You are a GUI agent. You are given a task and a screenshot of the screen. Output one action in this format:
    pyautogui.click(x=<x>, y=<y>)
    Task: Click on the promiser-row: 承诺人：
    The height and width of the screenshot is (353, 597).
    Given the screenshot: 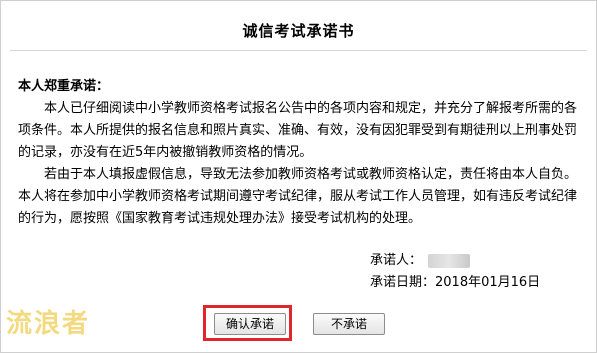 What is the action you would take?
    pyautogui.click(x=455, y=261)
    